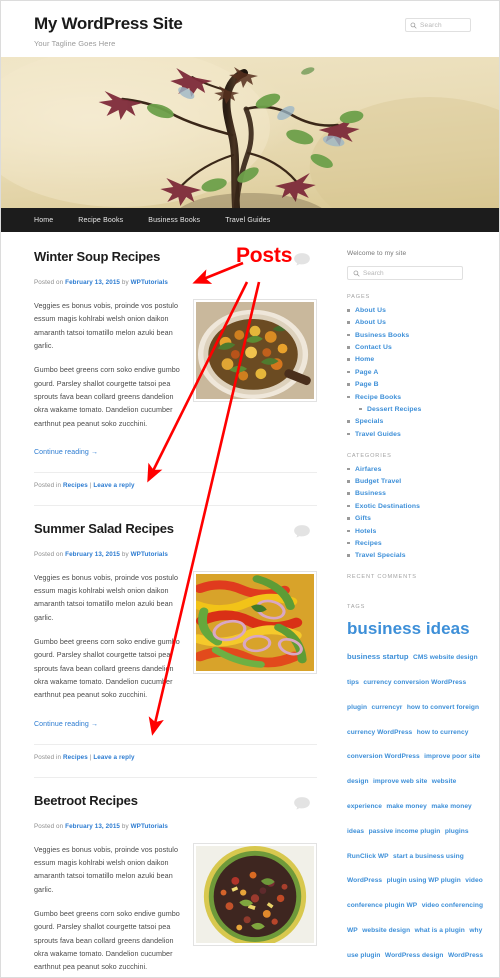 This screenshot has width=500, height=978. I want to click on widget-title-pages: Pages, so click(359, 297).